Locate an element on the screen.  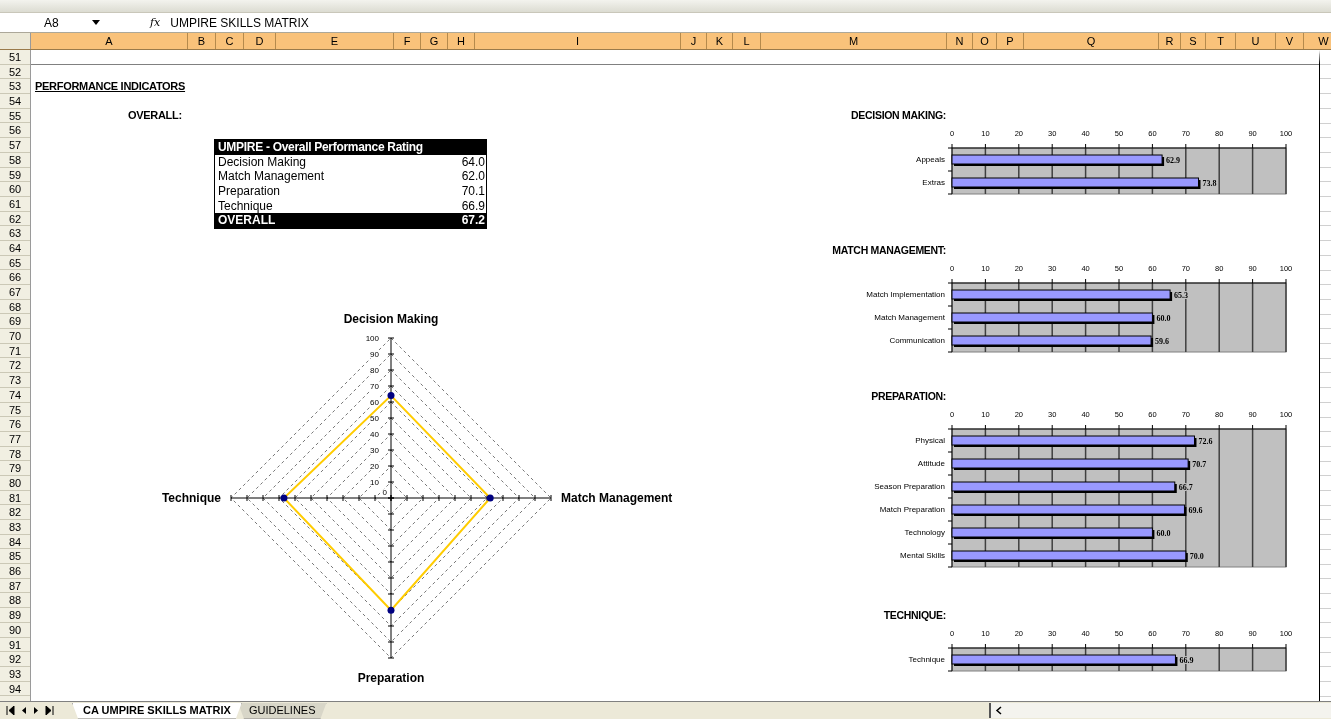
function-icon: fx is located at coordinates (155, 22).